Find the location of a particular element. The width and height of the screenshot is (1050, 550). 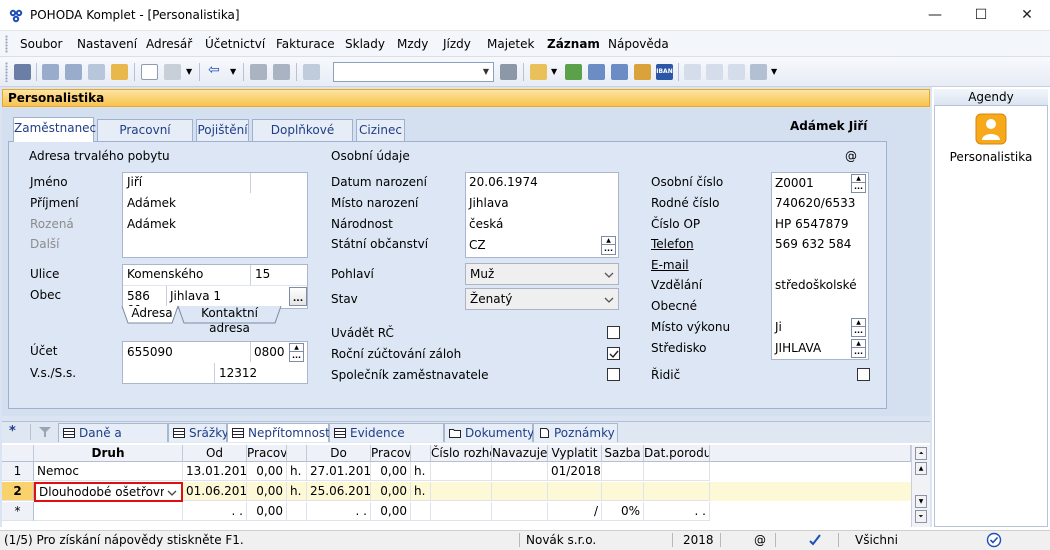

bottom-tab-evidence-podani: Evidence podání is located at coordinates (386, 440).